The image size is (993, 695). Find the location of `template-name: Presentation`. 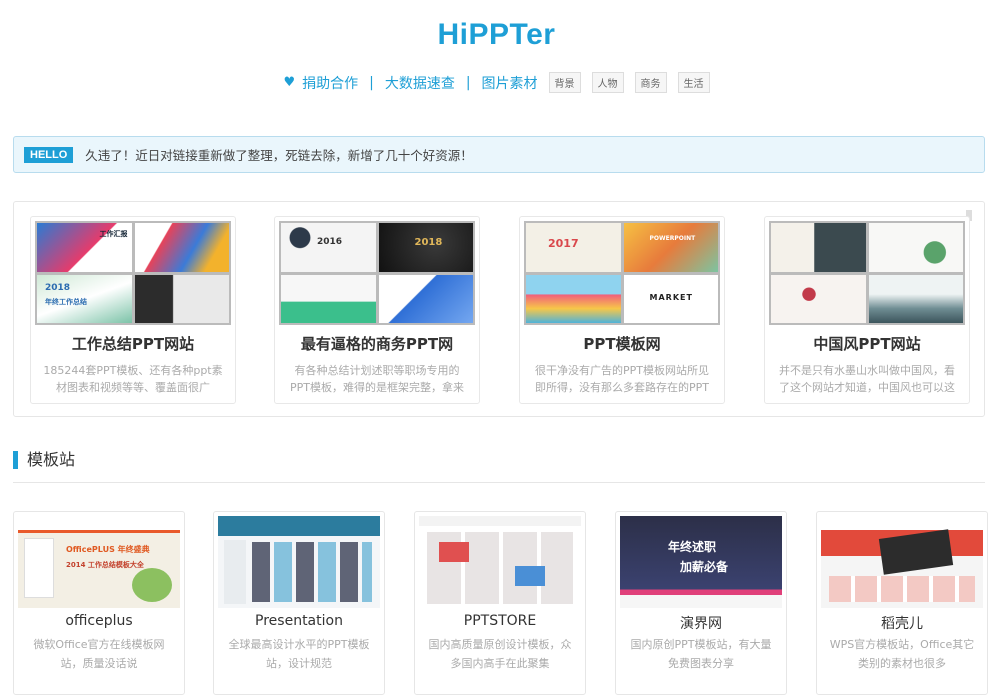

template-name: Presentation is located at coordinates (299, 621).